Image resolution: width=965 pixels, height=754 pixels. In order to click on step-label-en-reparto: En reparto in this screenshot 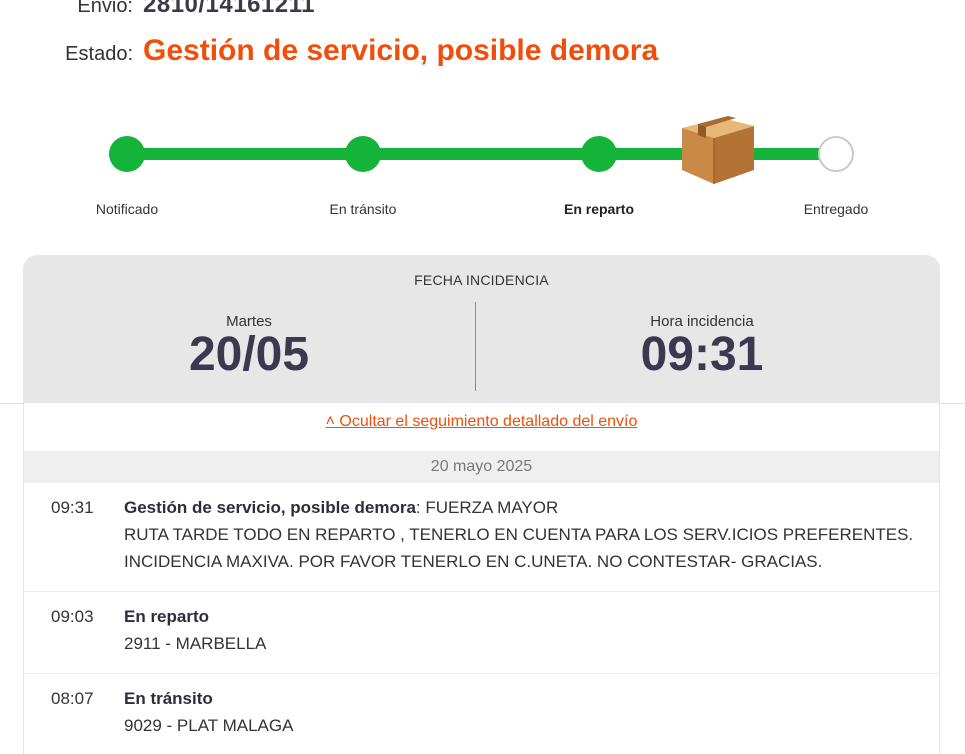, I will do `click(598, 209)`.